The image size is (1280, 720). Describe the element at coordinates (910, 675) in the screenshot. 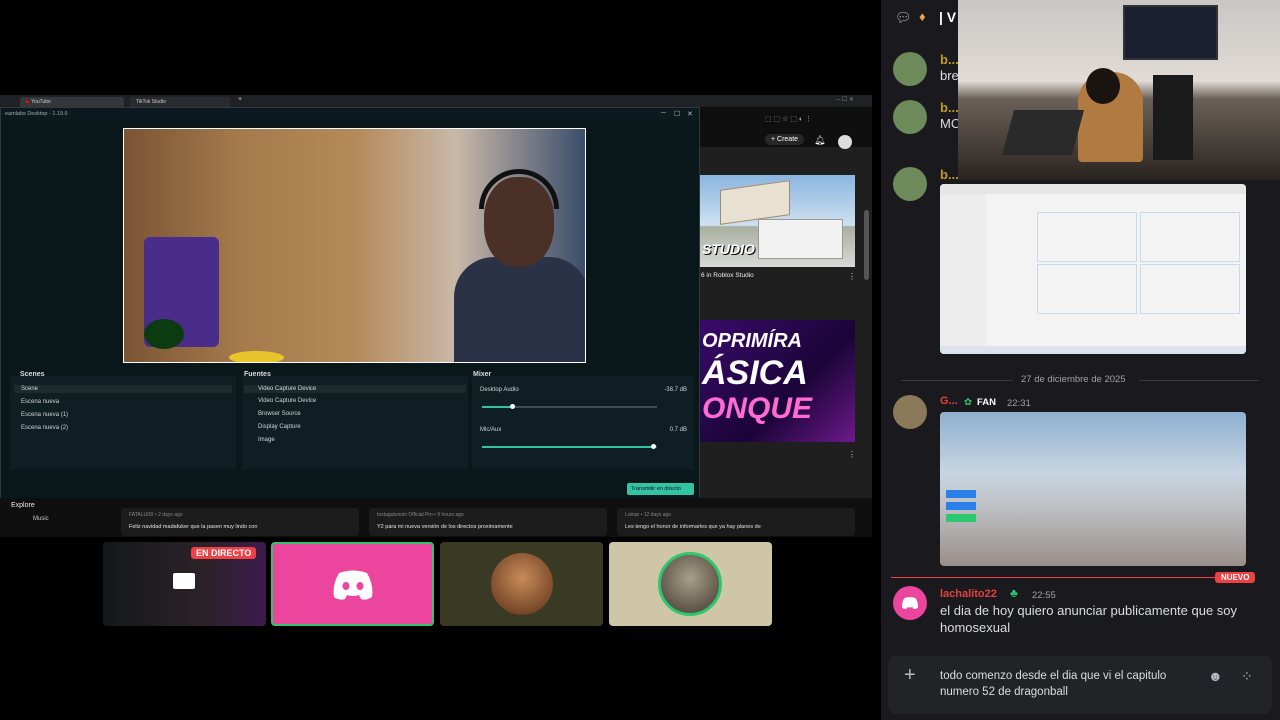

I see `plus-icon: +` at that location.